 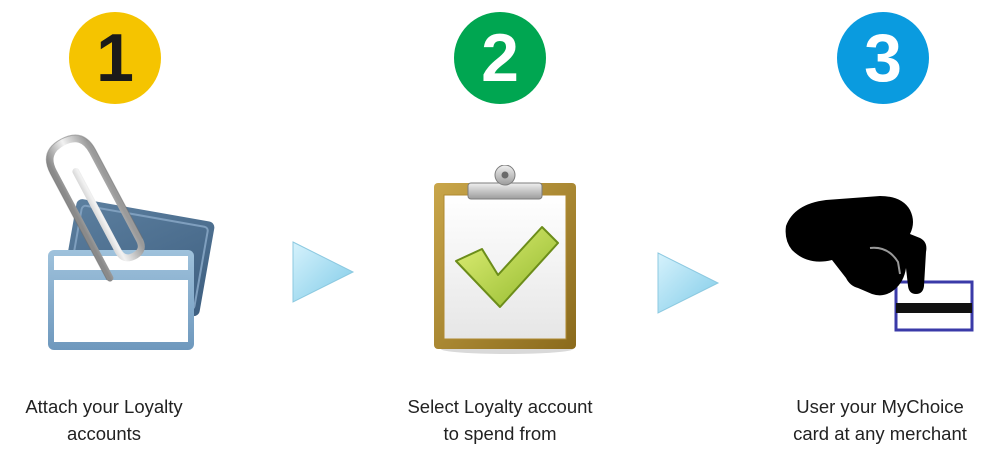 I want to click on step-caption: Select Loyalty account to spend from, so click(x=500, y=420).